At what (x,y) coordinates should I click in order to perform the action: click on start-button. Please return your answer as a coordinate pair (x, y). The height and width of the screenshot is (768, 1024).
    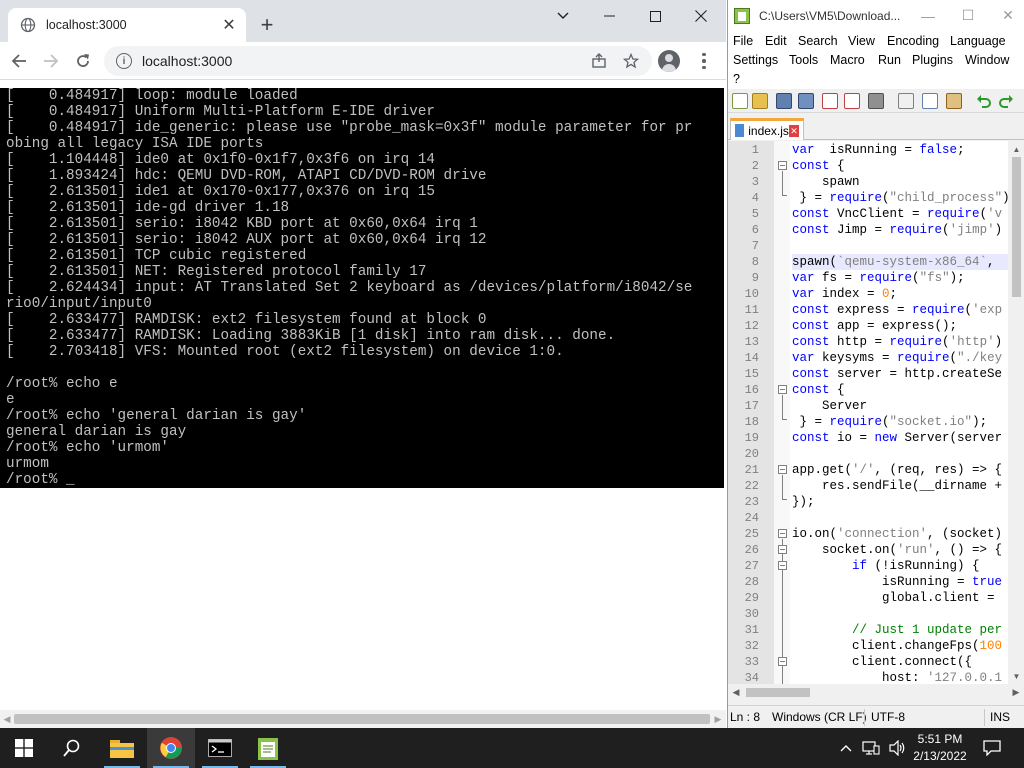
    Looking at the image, I should click on (24, 748).